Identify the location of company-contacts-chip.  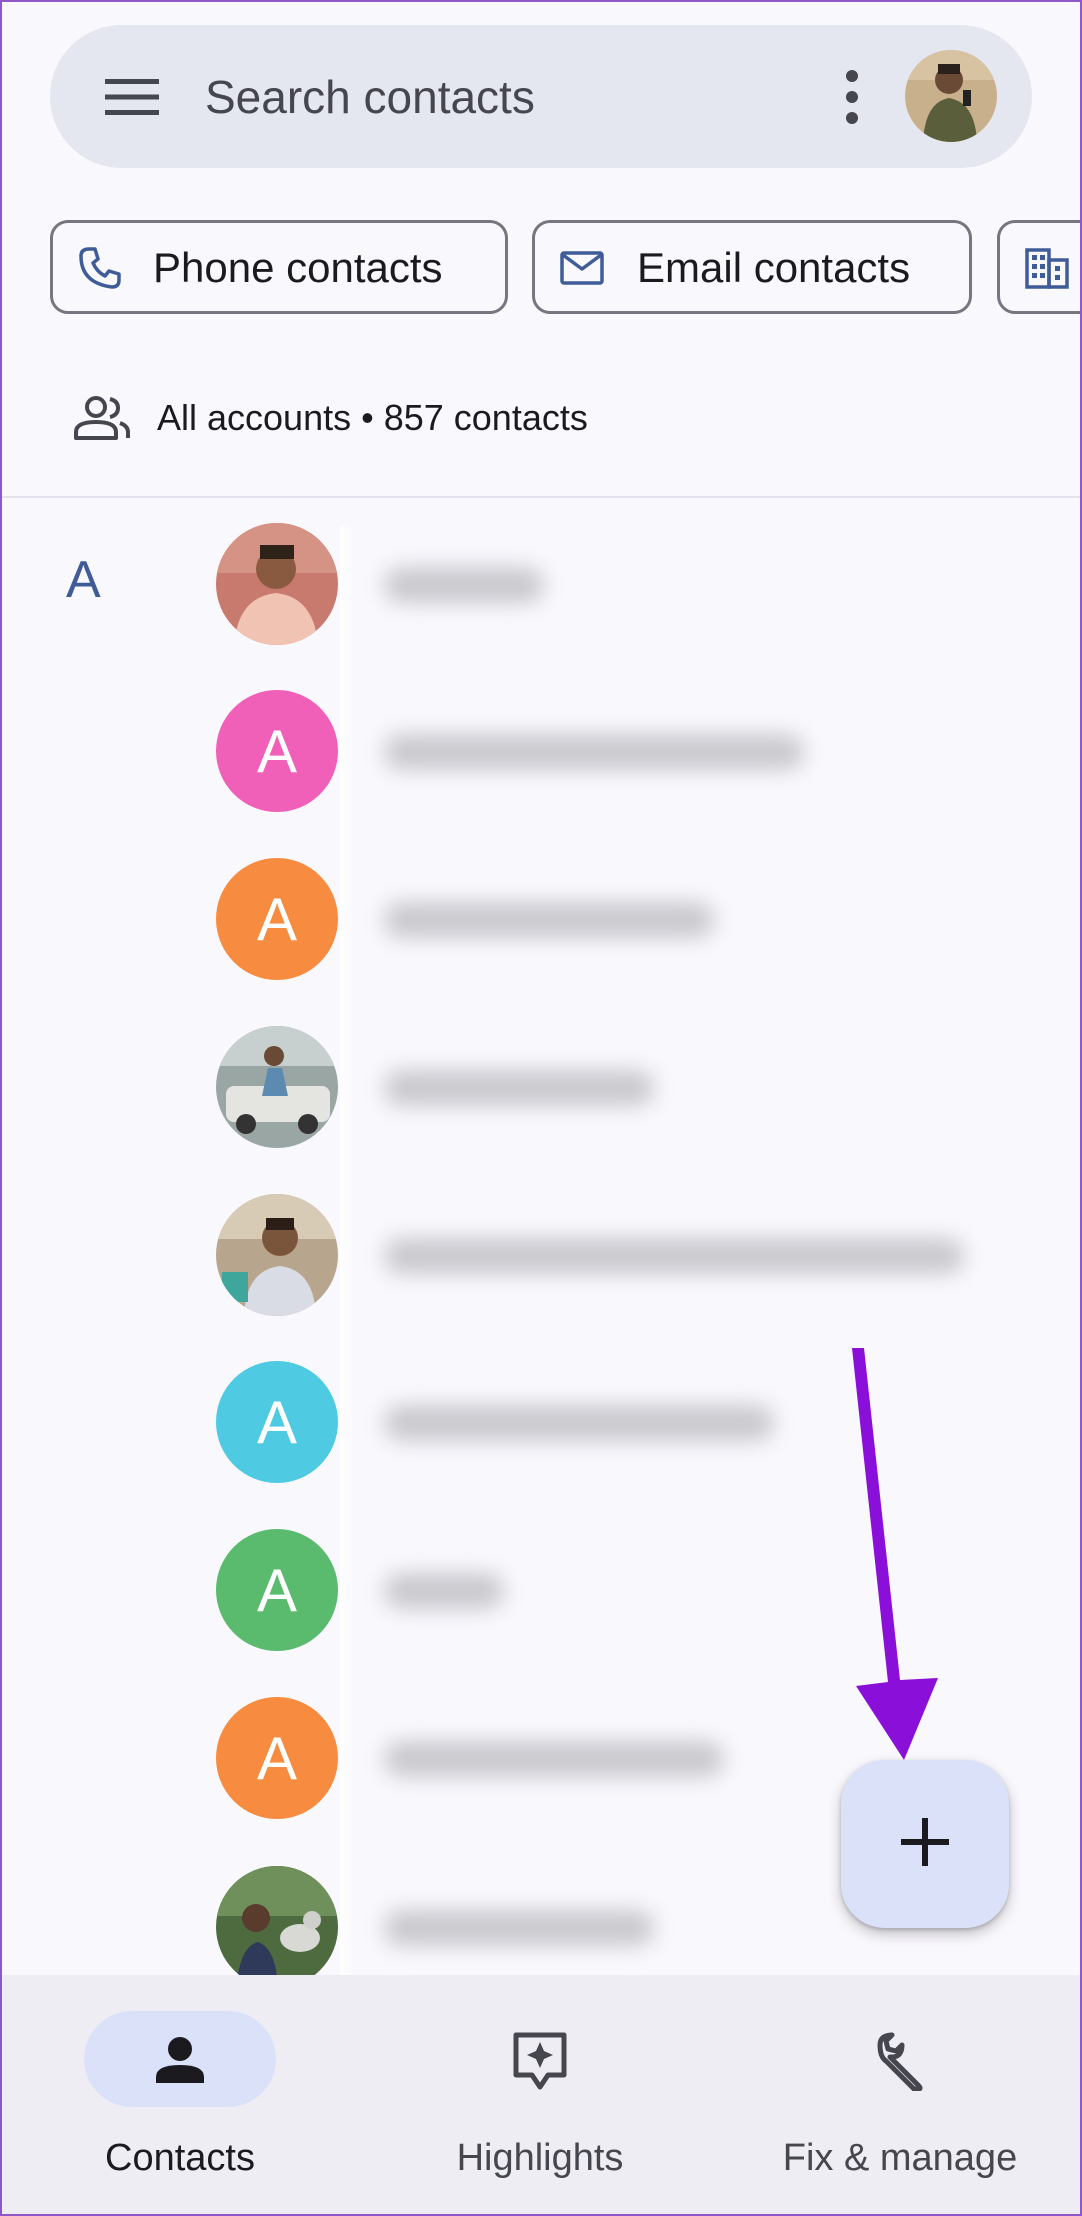
(1039, 267).